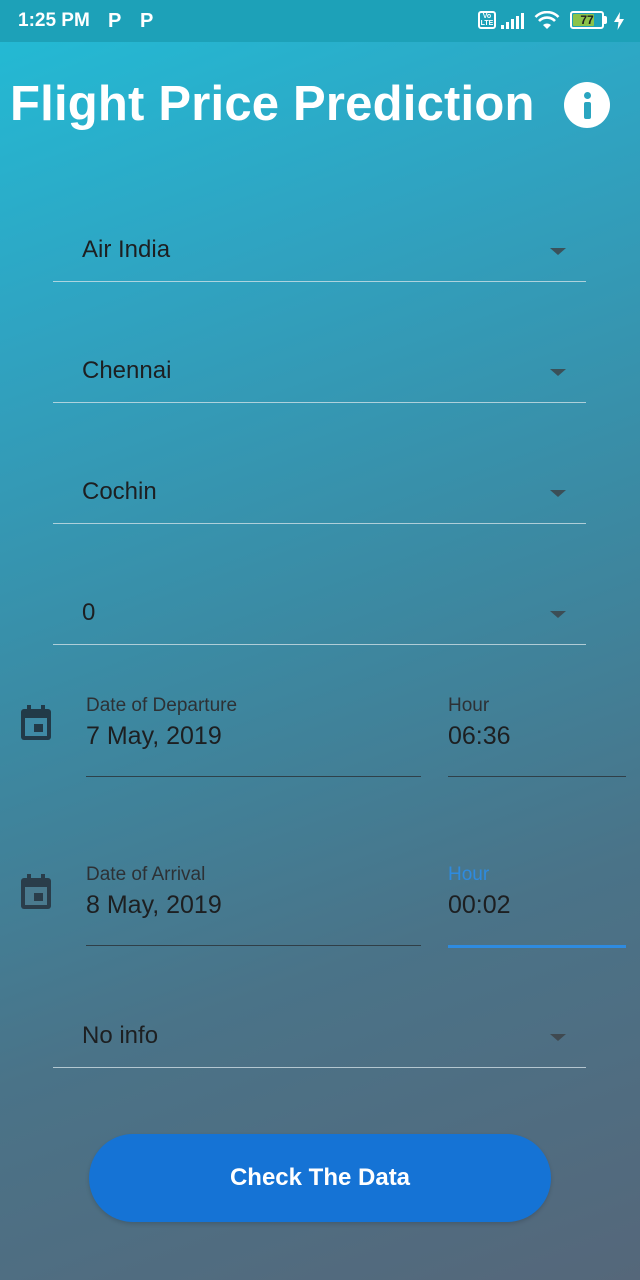 This screenshot has height=1280, width=640. What do you see at coordinates (547, 20) in the screenshot?
I see `wifi-icon` at bounding box center [547, 20].